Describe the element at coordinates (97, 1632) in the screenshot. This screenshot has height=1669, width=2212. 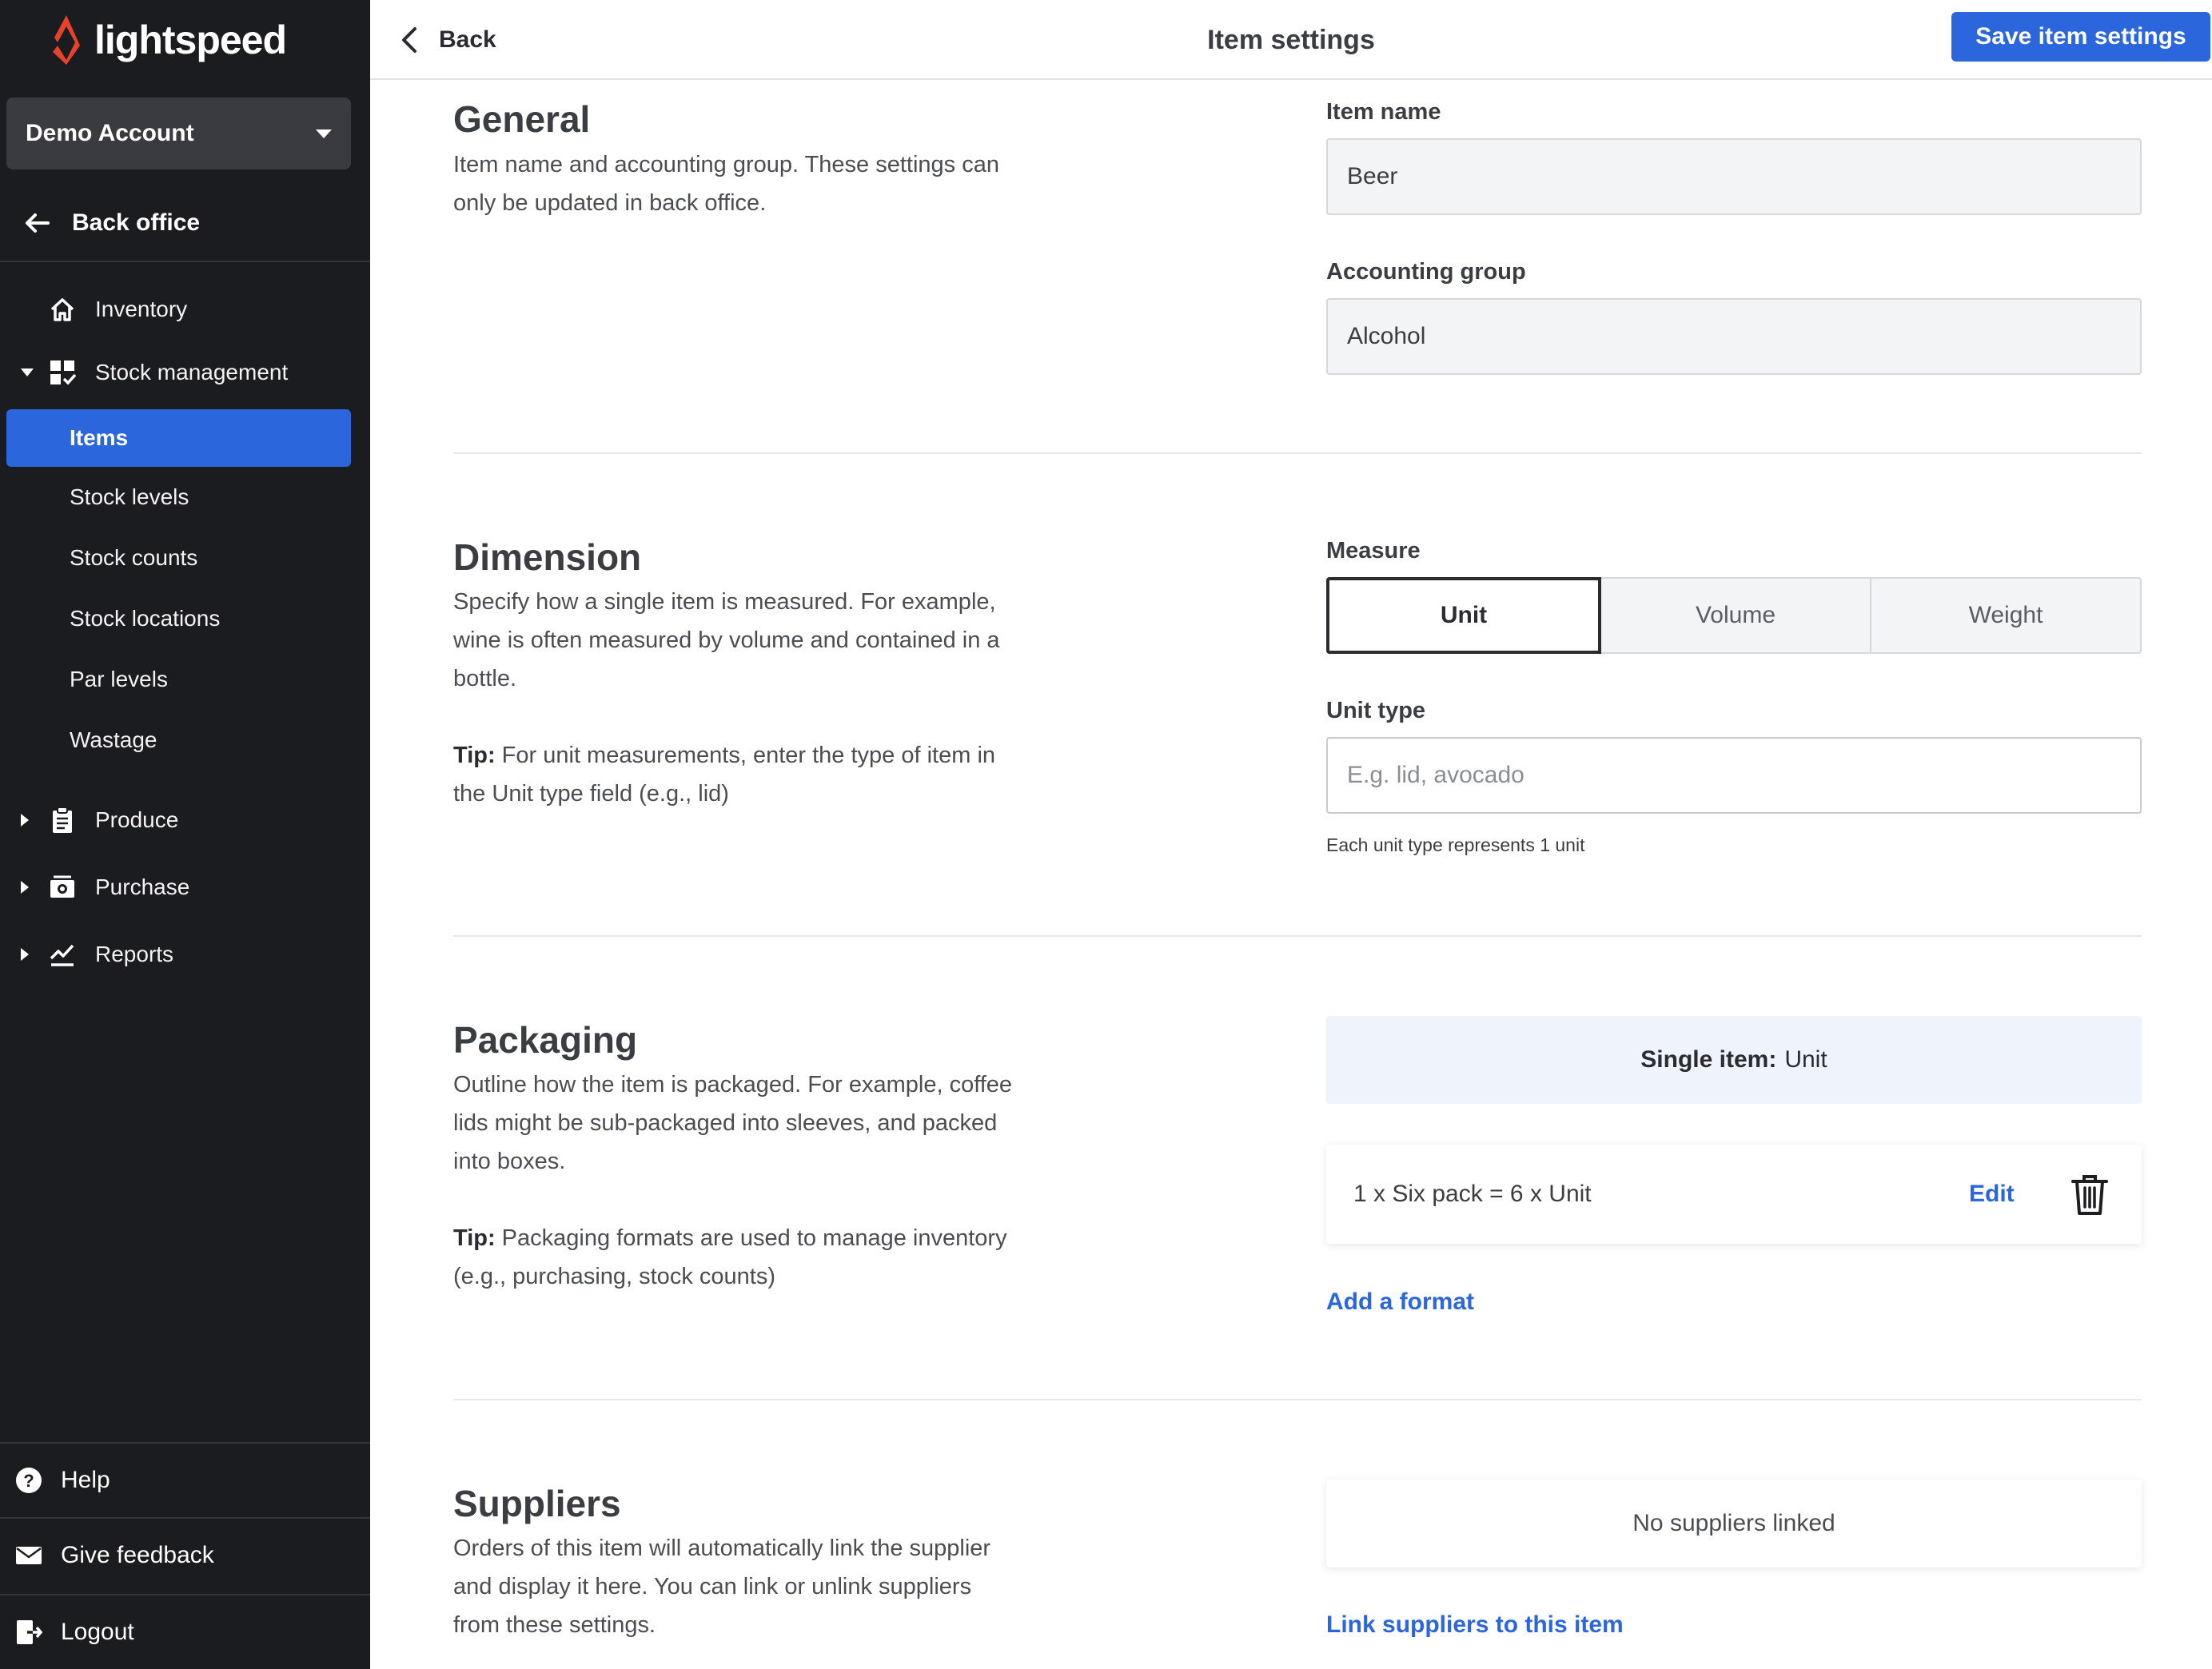
I see `logout-label: Logout` at that location.